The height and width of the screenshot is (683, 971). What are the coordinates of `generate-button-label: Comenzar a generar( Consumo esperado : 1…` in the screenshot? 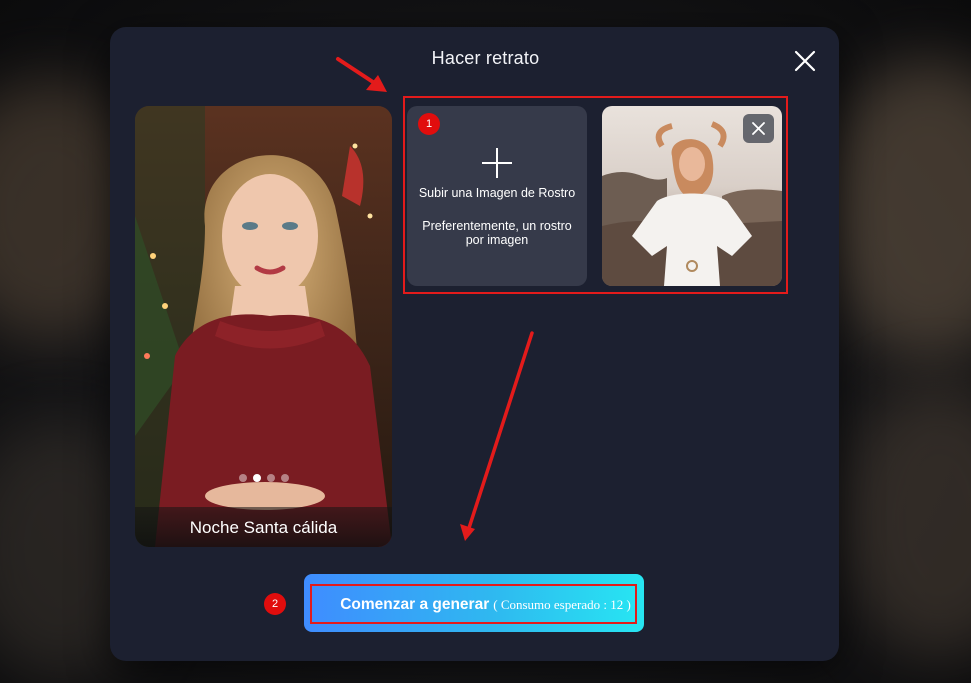 It's located at (485, 605).